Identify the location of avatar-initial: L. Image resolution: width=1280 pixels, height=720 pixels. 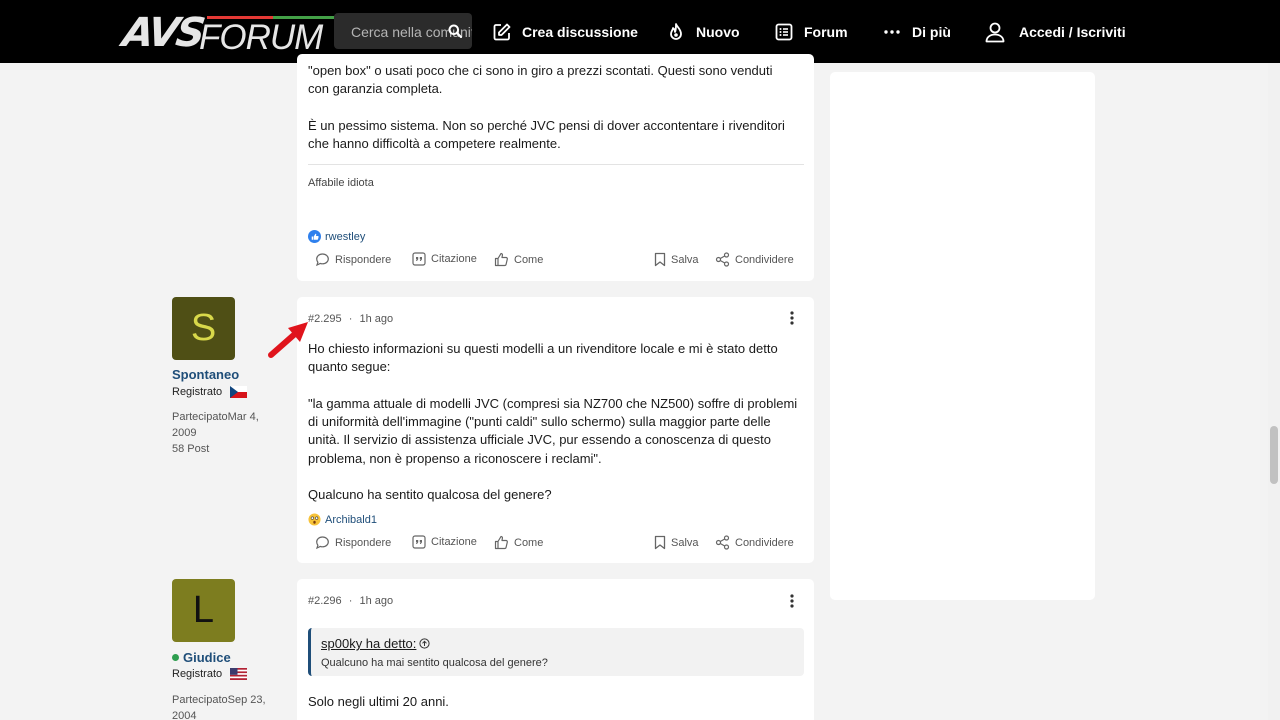
(203, 610).